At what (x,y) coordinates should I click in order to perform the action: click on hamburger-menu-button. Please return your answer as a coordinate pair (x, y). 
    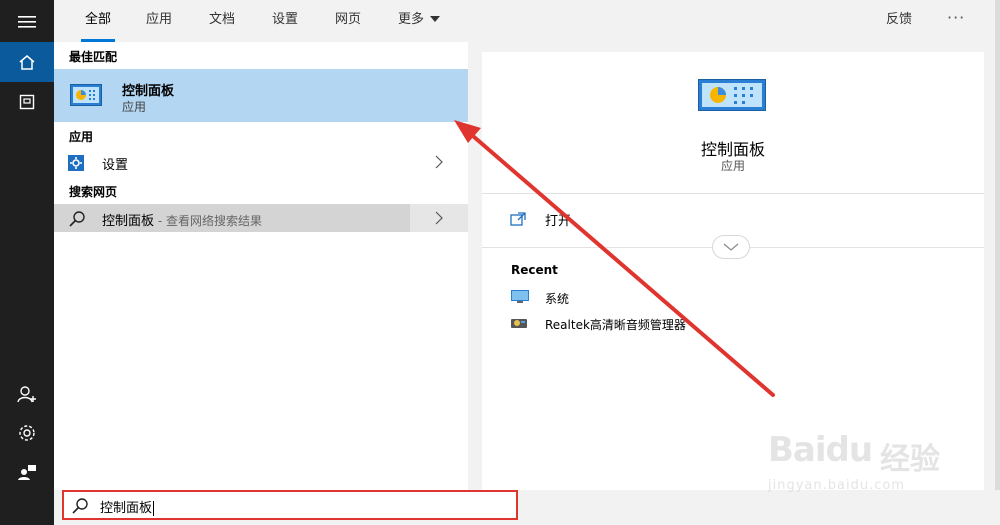
    Looking at the image, I should click on (27, 22).